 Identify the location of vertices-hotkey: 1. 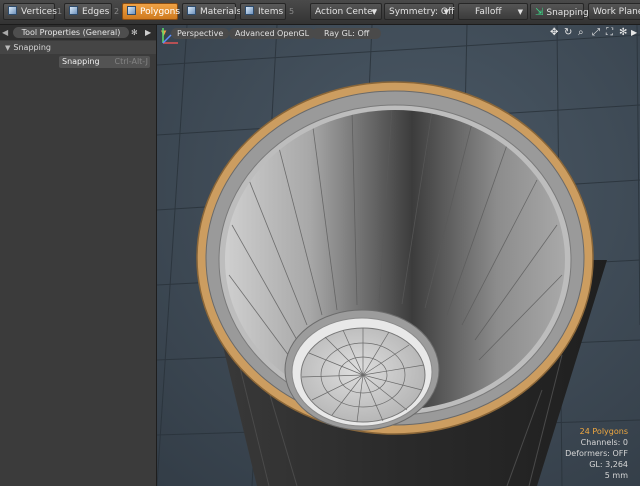
(60, 11).